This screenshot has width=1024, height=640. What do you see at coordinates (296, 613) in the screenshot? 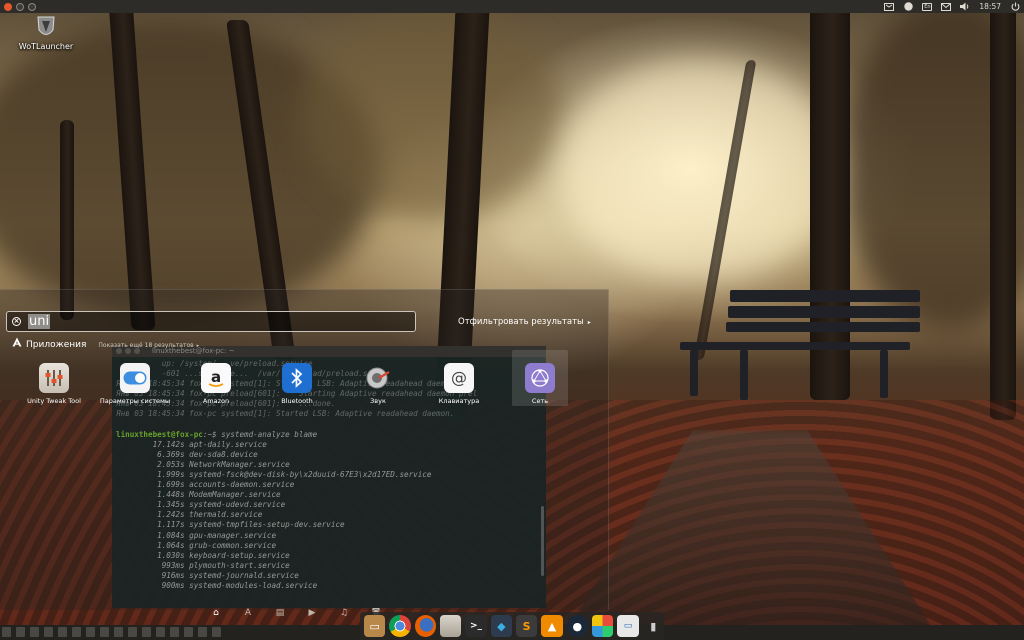
I see `dash-lens-bar: ⌂ A ▤ ▶ ♫ ◙` at bounding box center [296, 613].